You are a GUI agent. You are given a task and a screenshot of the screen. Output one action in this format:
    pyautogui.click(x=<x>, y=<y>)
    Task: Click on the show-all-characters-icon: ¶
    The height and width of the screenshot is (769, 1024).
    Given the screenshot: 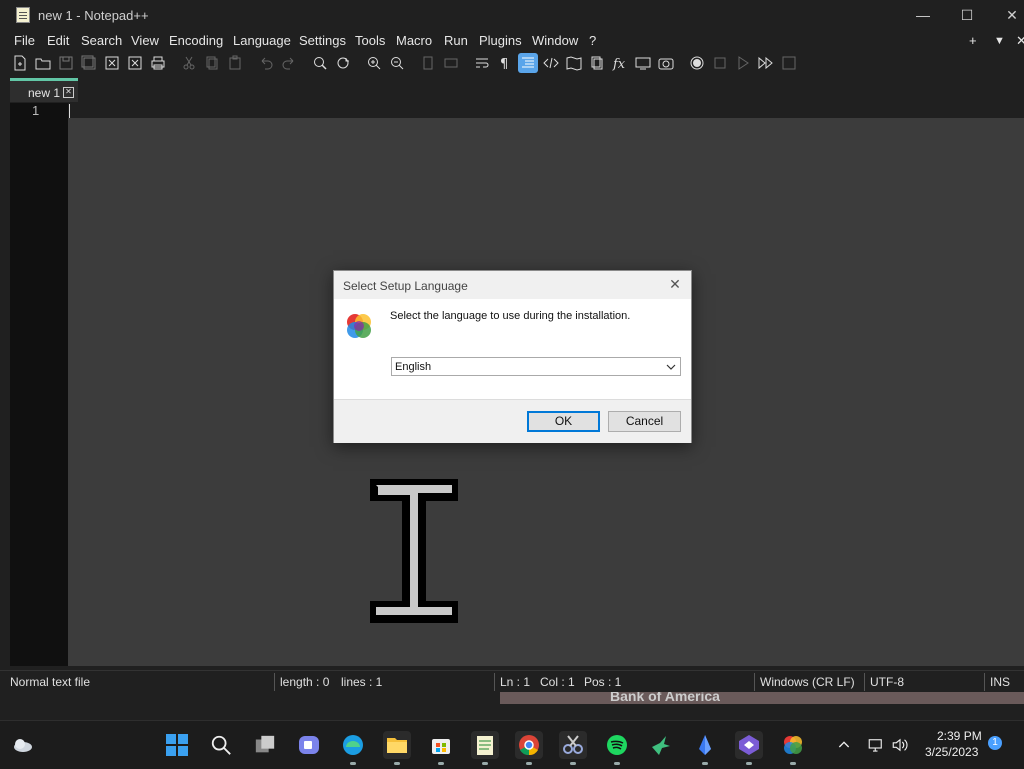 What is the action you would take?
    pyautogui.click(x=505, y=63)
    